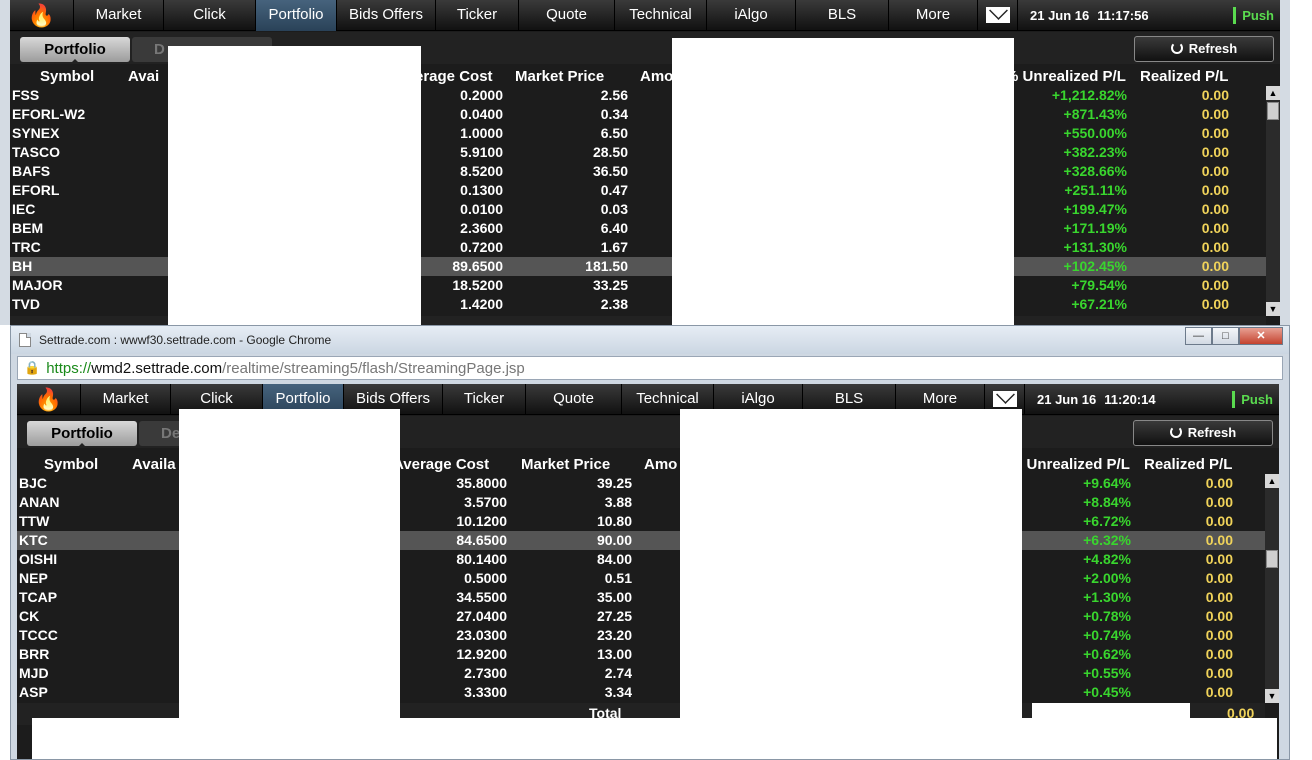 The height and width of the screenshot is (760, 1312). What do you see at coordinates (661, 15) in the screenshot?
I see `tab-technical: Technical` at bounding box center [661, 15].